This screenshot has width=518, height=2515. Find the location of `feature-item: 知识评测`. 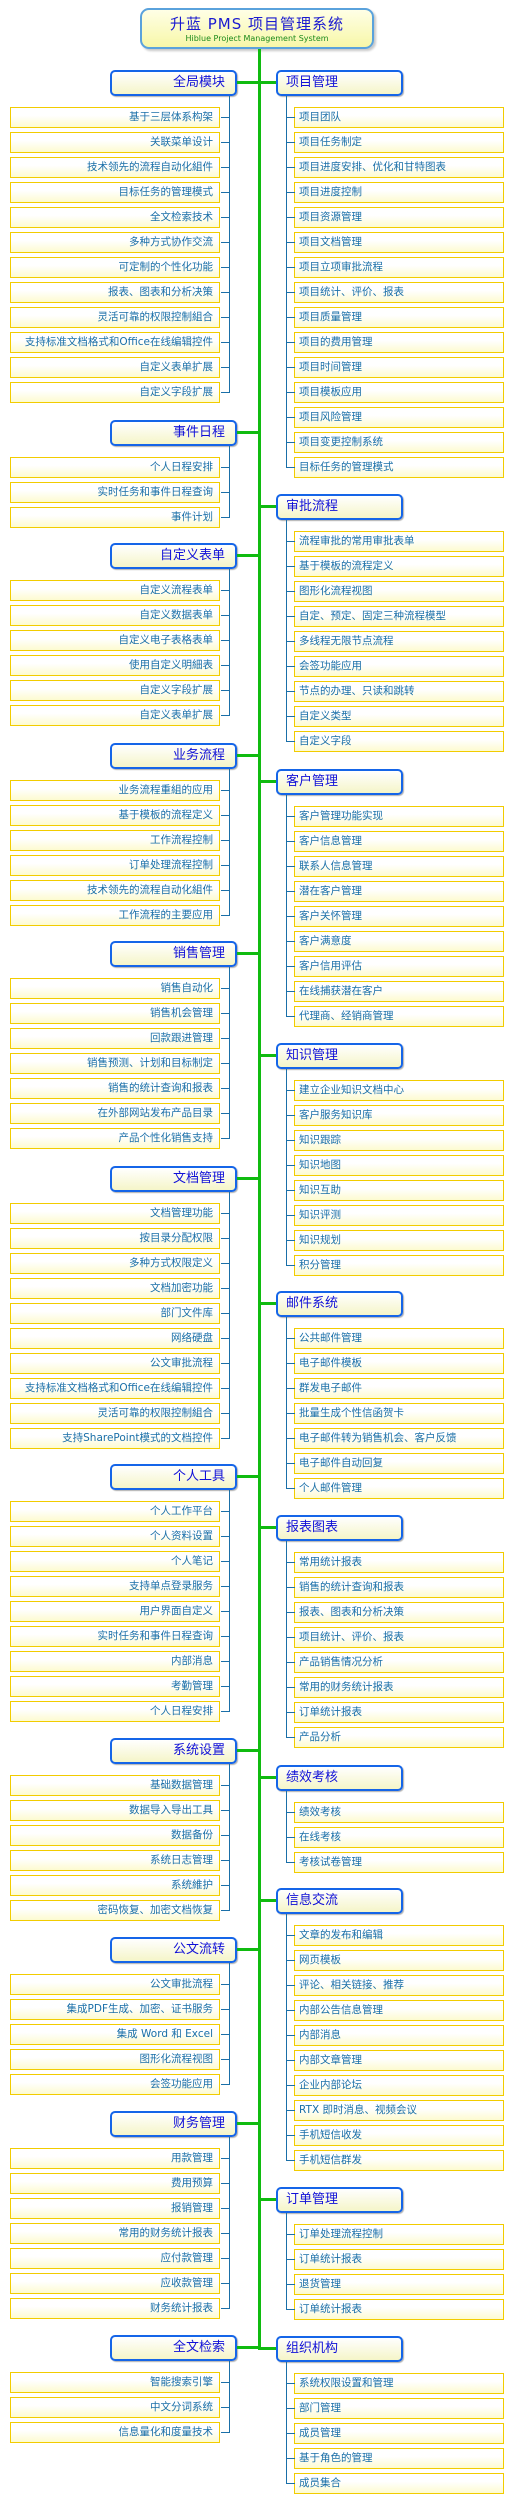

feature-item: 知识评测 is located at coordinates (399, 1215).